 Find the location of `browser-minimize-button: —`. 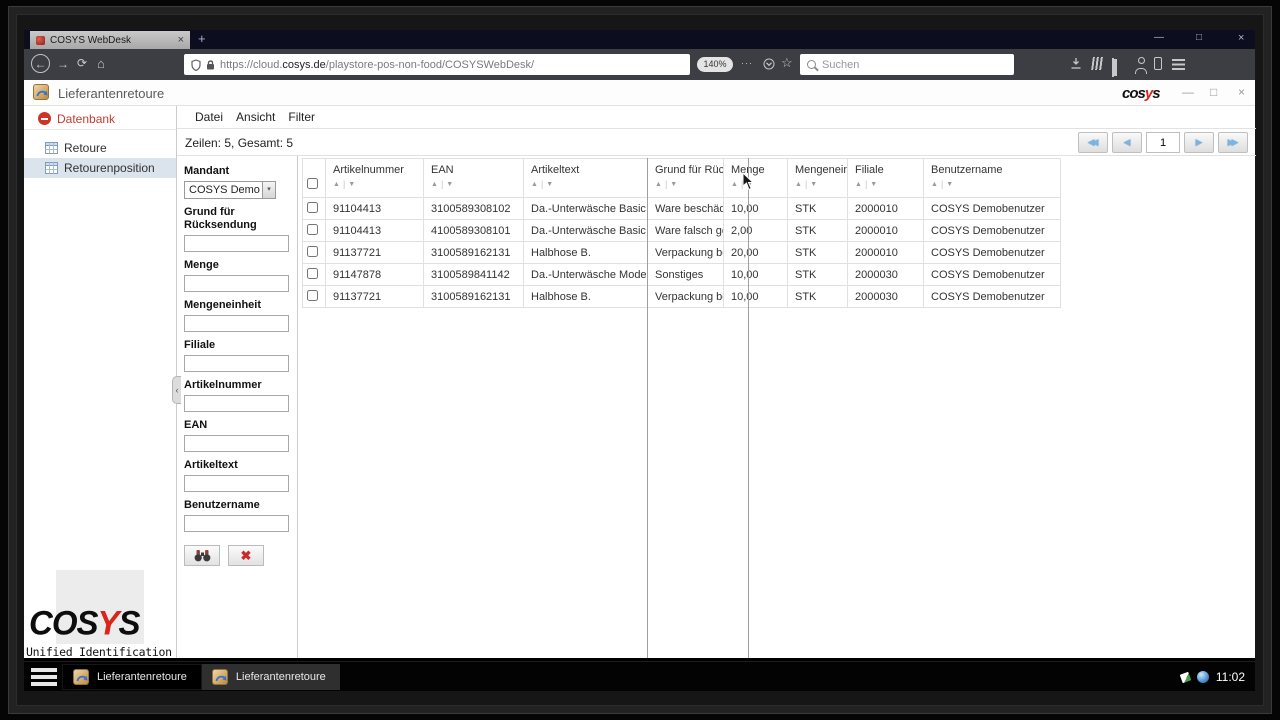

browser-minimize-button: — is located at coordinates (1159, 37).